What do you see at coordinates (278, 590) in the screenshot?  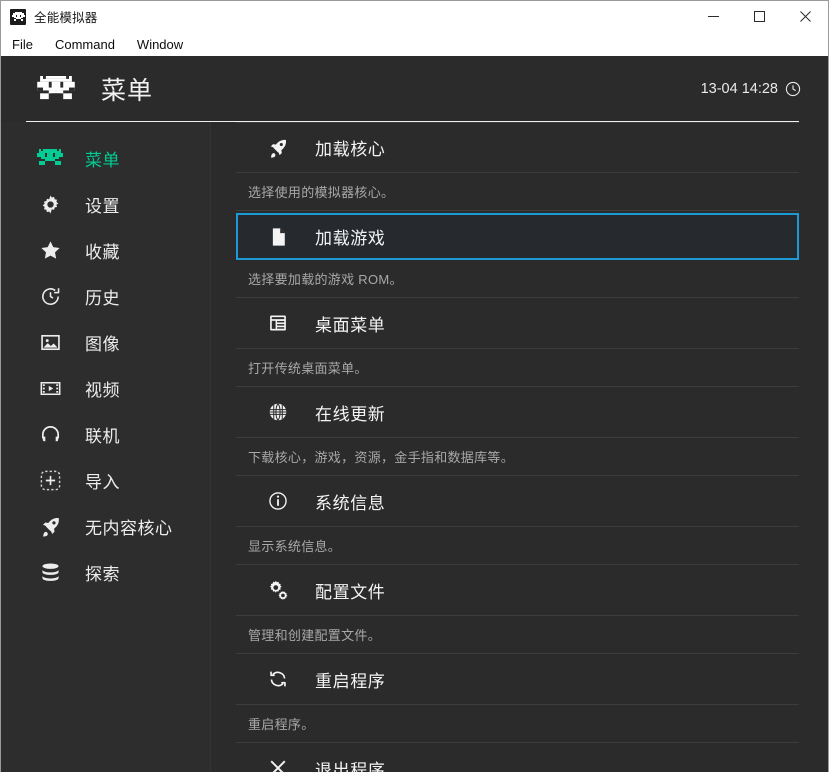 I see `gears-icon` at bounding box center [278, 590].